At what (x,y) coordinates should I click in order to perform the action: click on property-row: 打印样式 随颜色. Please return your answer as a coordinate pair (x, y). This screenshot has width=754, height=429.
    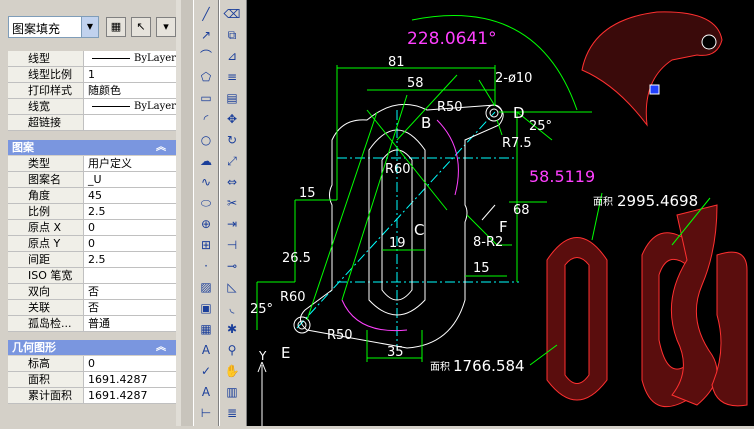
    Looking at the image, I should click on (92, 91).